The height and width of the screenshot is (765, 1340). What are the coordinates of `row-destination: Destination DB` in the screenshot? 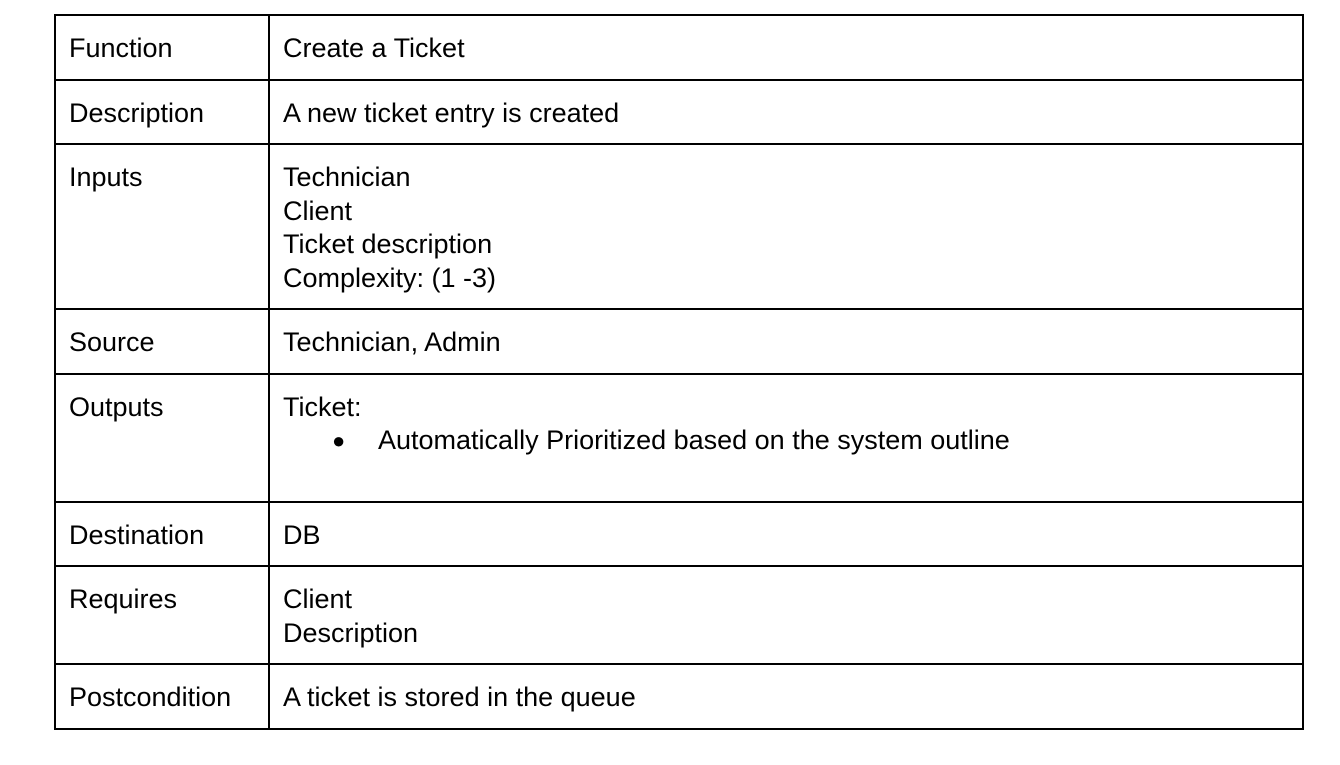 It's located at (679, 533).